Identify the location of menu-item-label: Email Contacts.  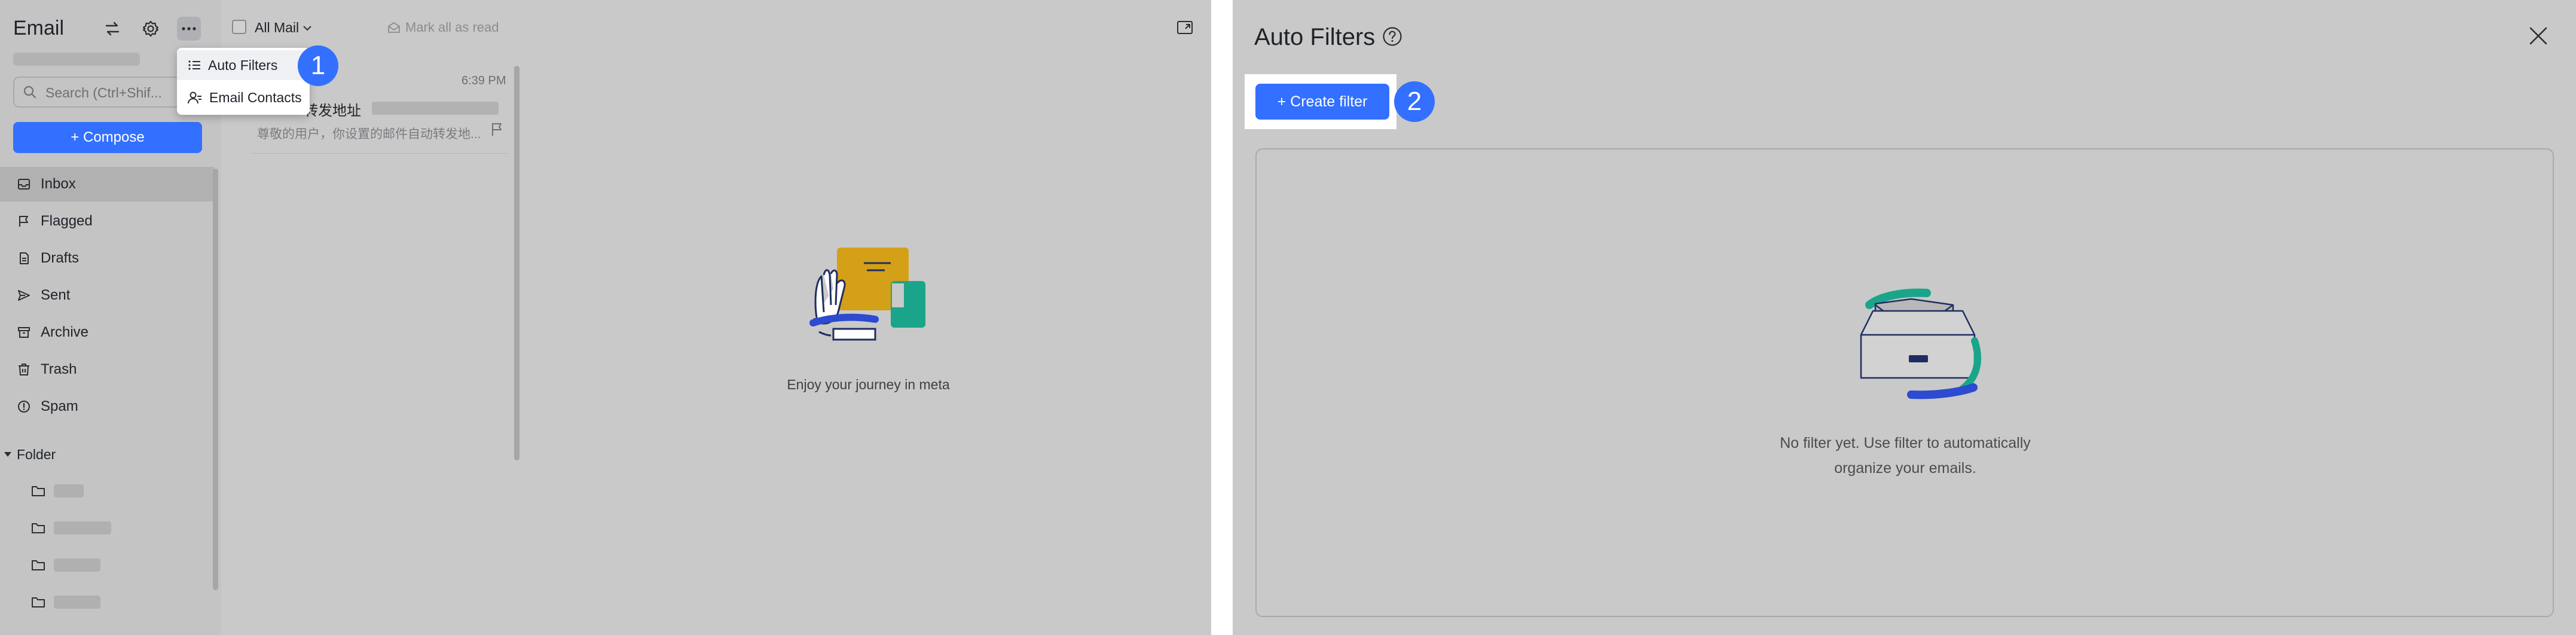
(255, 97).